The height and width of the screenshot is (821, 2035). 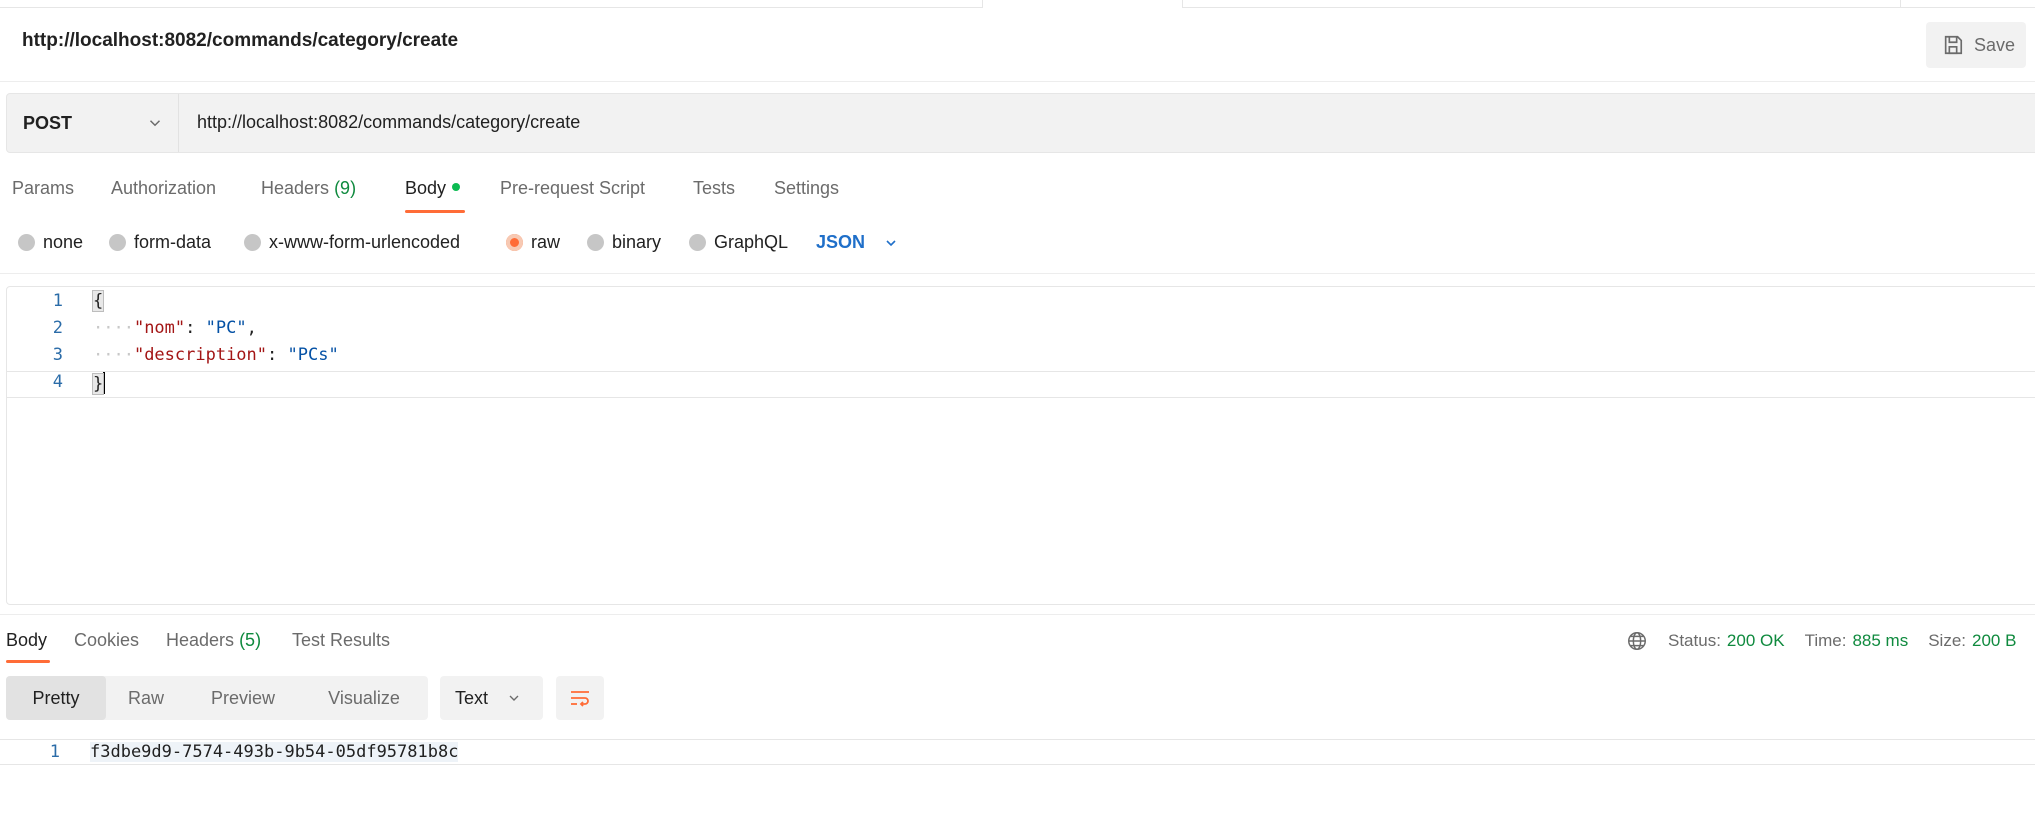 I want to click on wrap-lines-button, so click(x=580, y=698).